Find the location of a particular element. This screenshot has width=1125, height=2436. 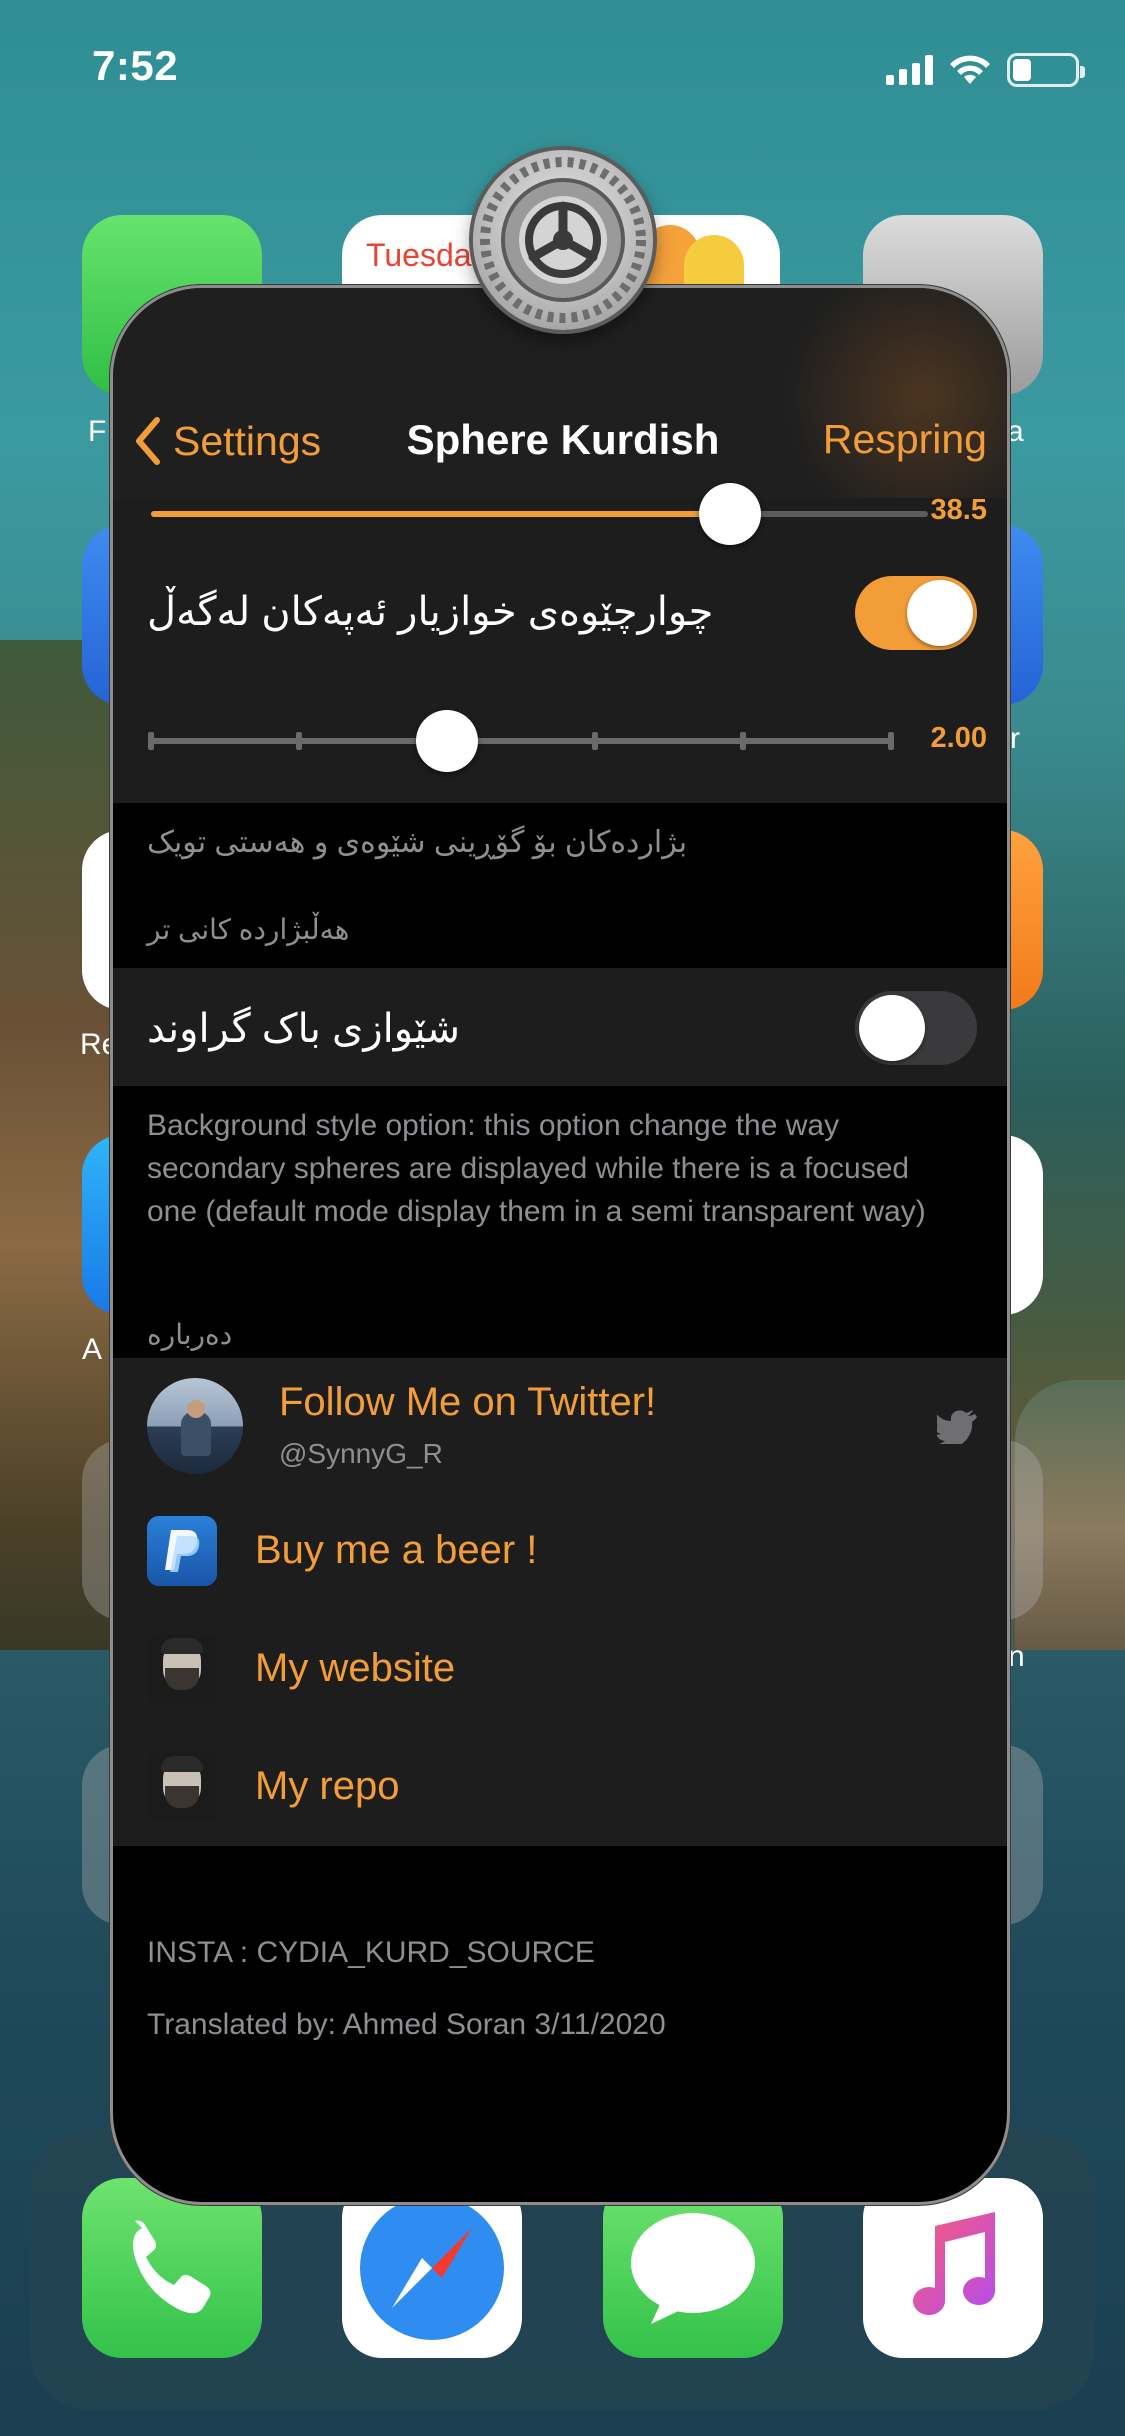

chevron-left-icon is located at coordinates (148, 441).